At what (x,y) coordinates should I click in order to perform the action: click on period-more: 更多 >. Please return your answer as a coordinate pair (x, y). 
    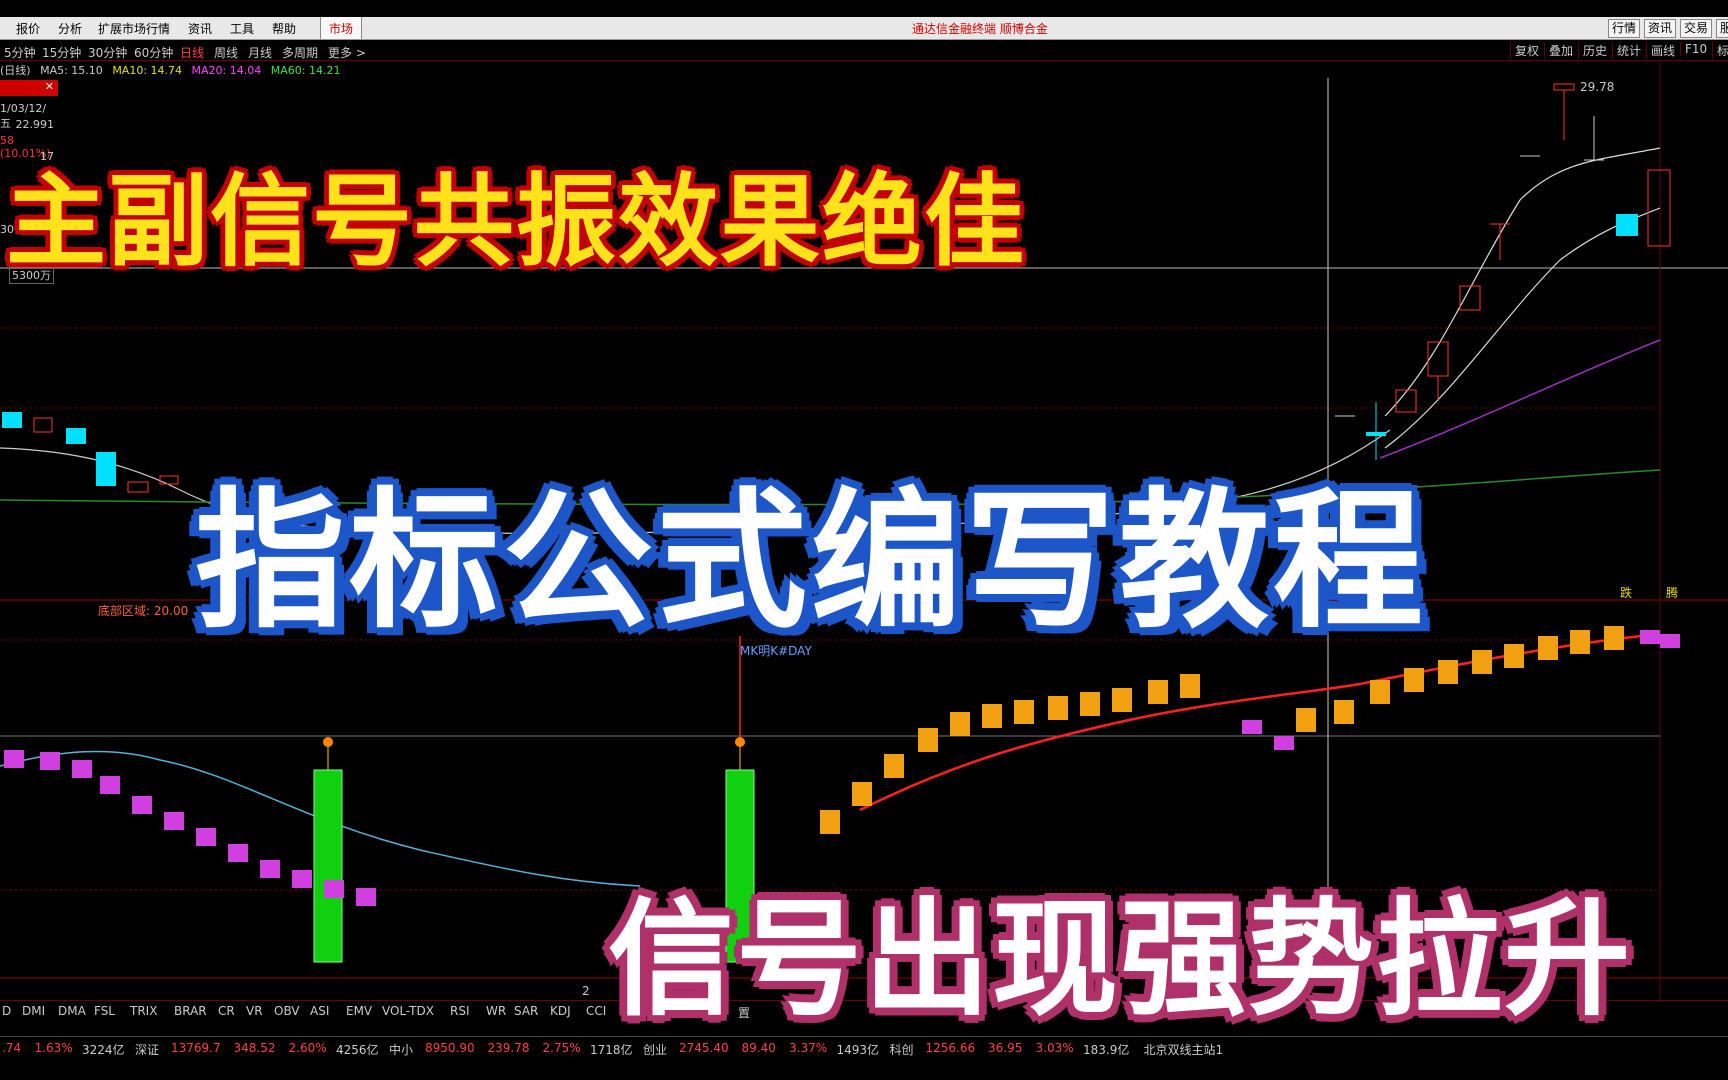
    Looking at the image, I should click on (347, 52).